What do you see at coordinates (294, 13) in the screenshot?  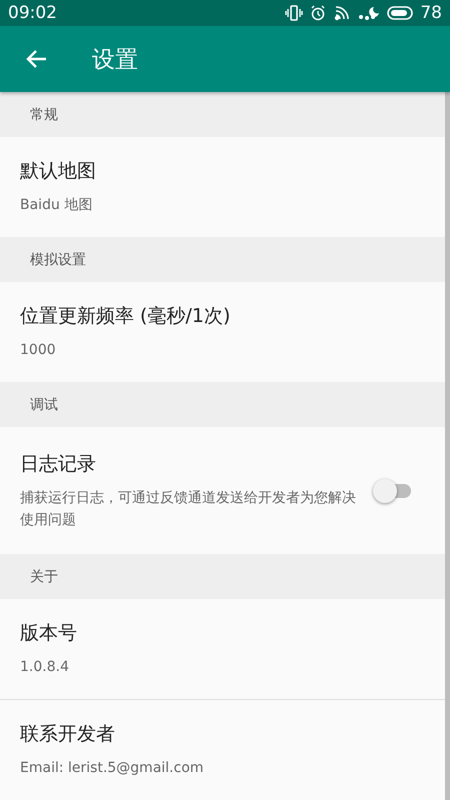 I see `vibrate-icon` at bounding box center [294, 13].